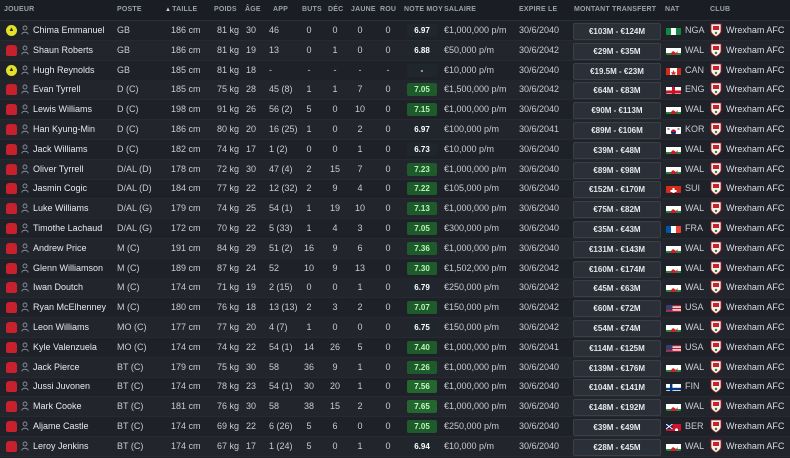 This screenshot has height=458, width=790. Describe the element at coordinates (73, 149) in the screenshot. I see `player-name: Jack Williams` at that location.